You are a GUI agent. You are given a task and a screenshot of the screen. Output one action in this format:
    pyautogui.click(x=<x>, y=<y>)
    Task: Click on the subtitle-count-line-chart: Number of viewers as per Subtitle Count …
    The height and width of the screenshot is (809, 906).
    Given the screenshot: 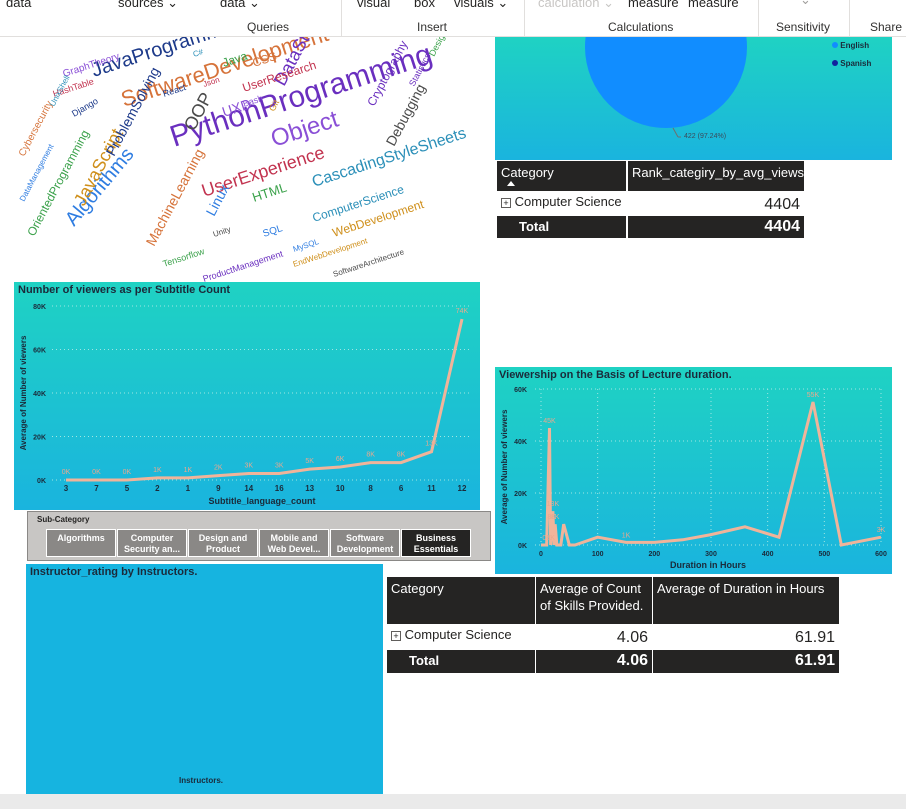 What is the action you would take?
    pyautogui.click(x=247, y=396)
    